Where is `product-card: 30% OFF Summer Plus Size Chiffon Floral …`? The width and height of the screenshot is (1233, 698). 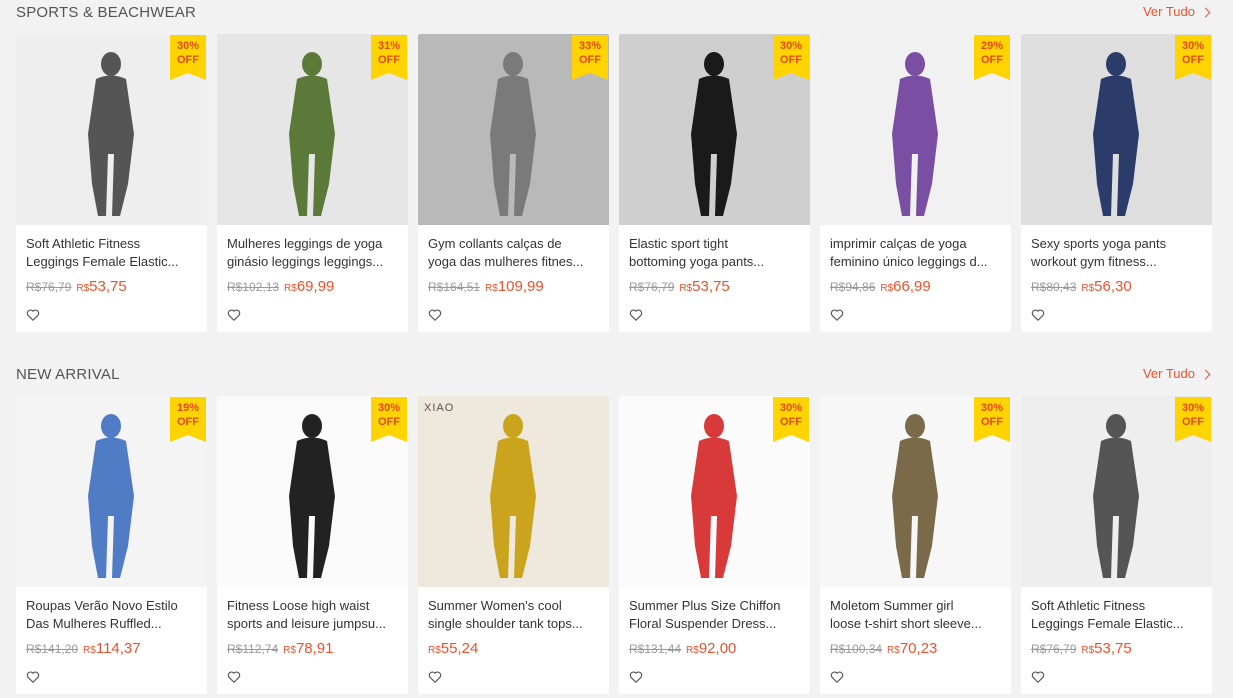 product-card: 30% OFF Summer Plus Size Chiffon Floral … is located at coordinates (714, 545).